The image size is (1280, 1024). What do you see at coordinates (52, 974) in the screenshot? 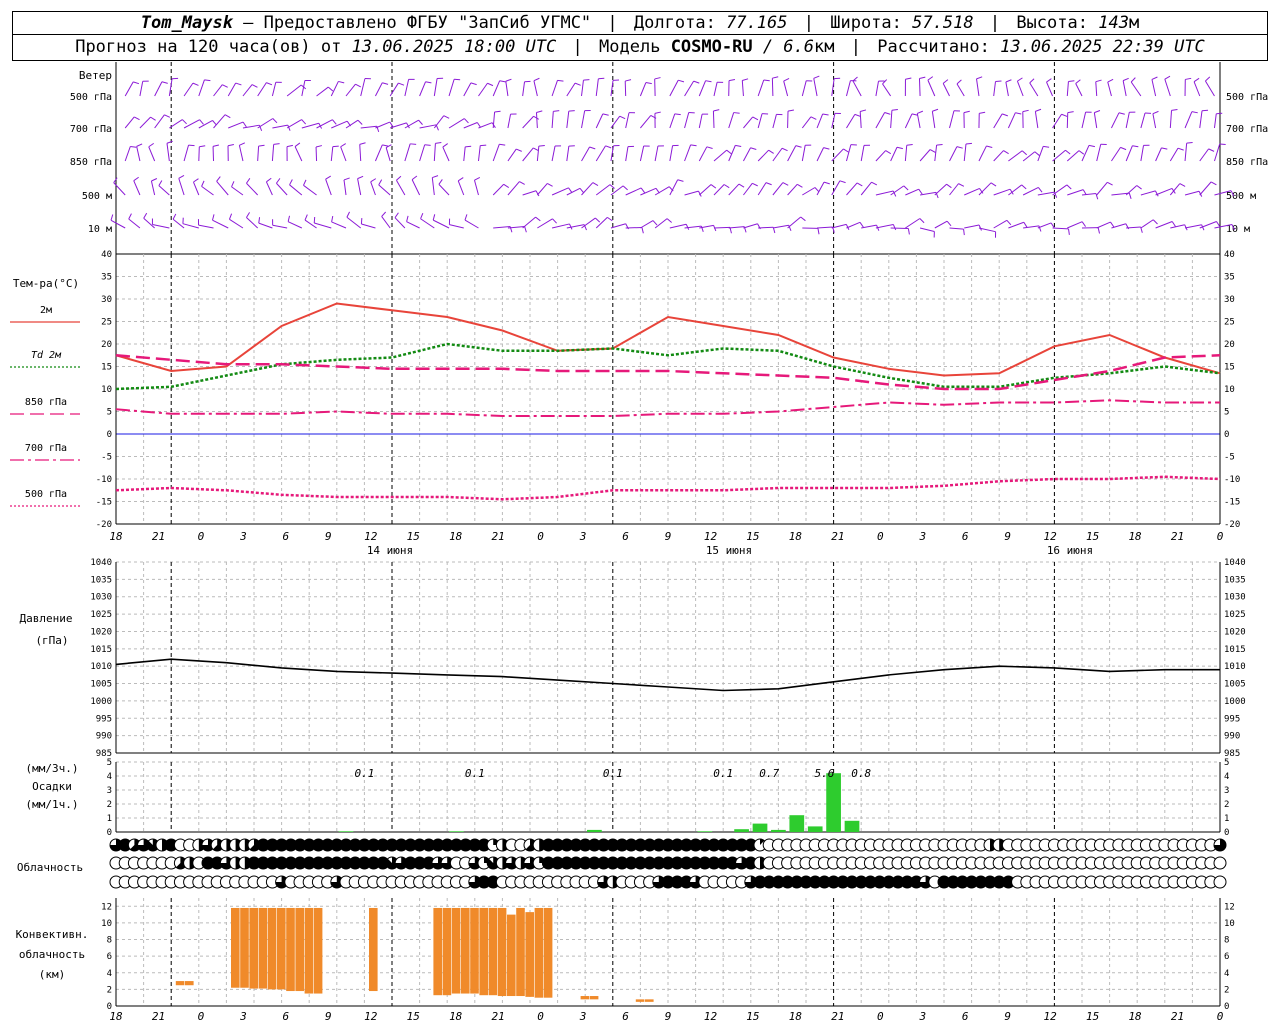
I see `conv-ylabel-unit: (км)` at bounding box center [52, 974].